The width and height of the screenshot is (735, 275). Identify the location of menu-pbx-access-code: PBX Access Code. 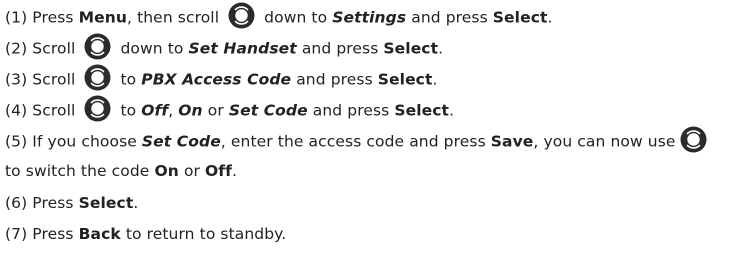
(216, 79).